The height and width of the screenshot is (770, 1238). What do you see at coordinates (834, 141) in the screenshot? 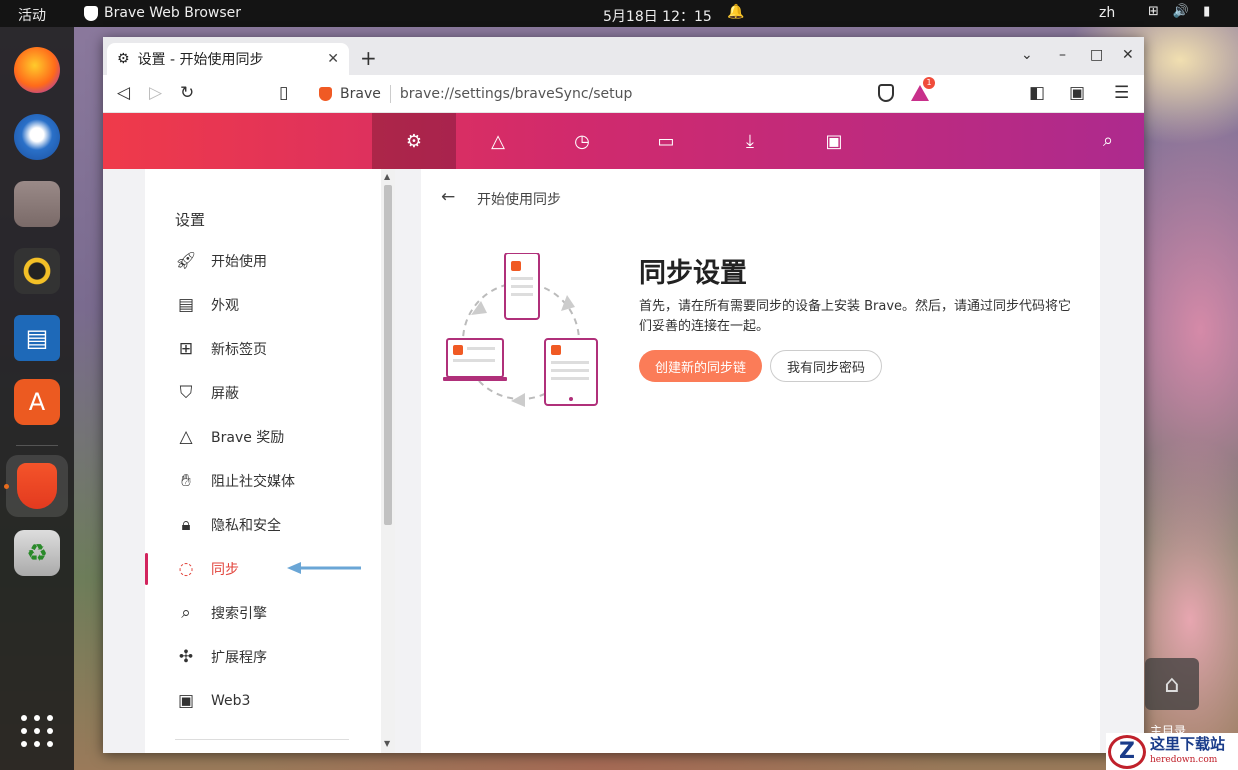
I see `nav-wallet-icon: ▣` at bounding box center [834, 141].